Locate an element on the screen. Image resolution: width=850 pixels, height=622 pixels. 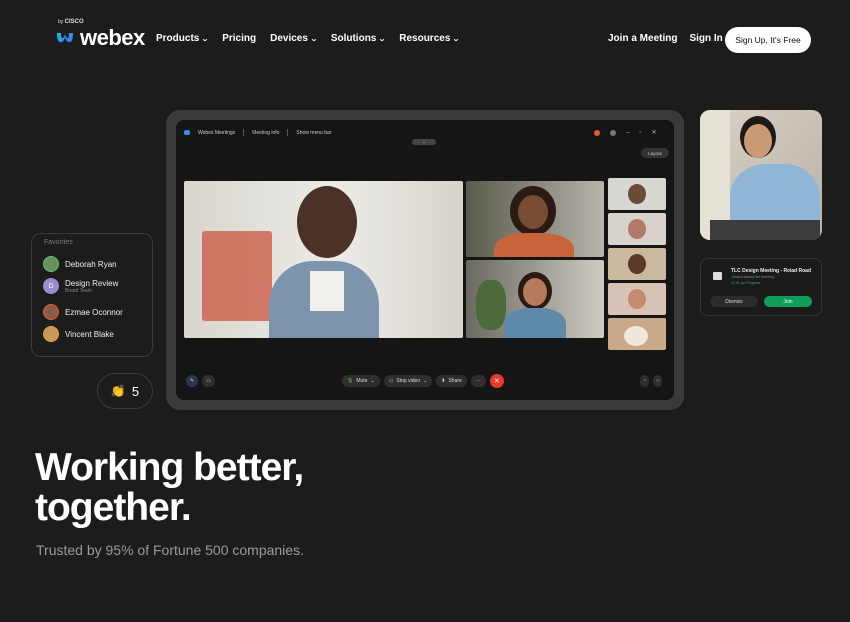
favorite-design-review: D Design Review Brand Team is located at coordinates (80, 286).